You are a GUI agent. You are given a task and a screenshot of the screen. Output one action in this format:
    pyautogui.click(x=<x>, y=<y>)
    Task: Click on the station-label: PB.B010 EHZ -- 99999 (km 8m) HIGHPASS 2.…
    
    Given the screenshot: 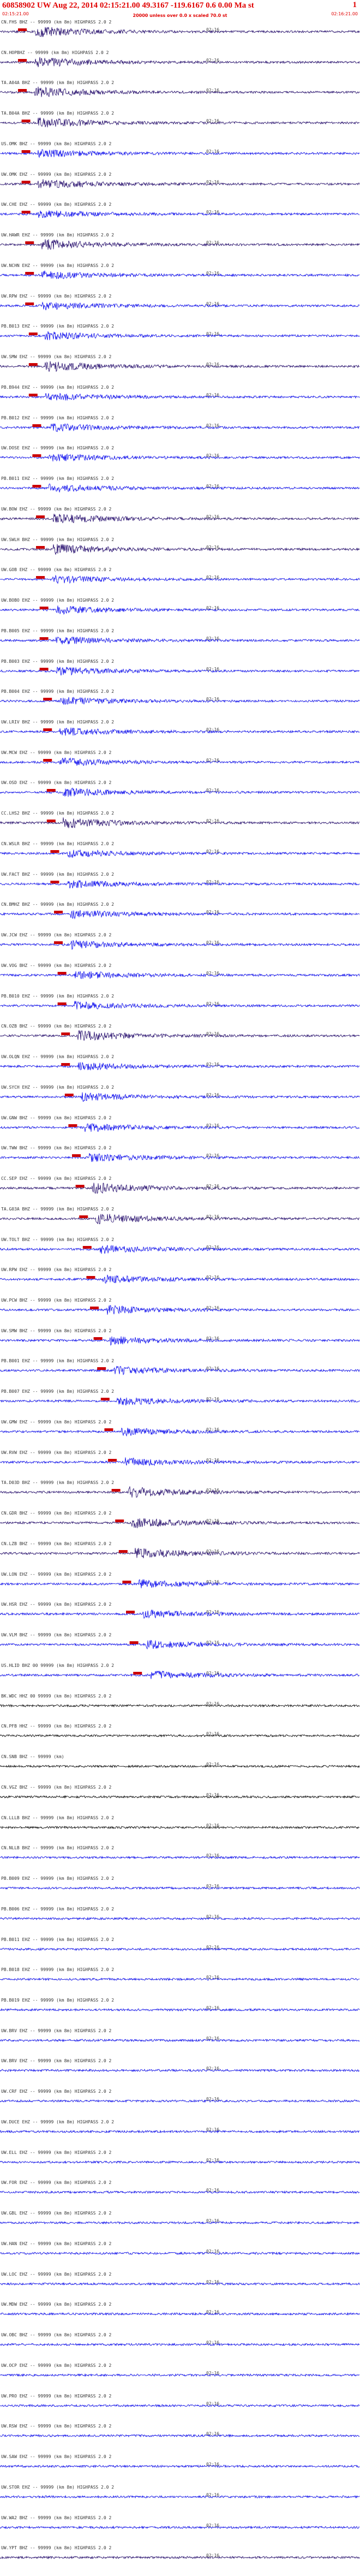 What is the action you would take?
    pyautogui.click(x=58, y=996)
    